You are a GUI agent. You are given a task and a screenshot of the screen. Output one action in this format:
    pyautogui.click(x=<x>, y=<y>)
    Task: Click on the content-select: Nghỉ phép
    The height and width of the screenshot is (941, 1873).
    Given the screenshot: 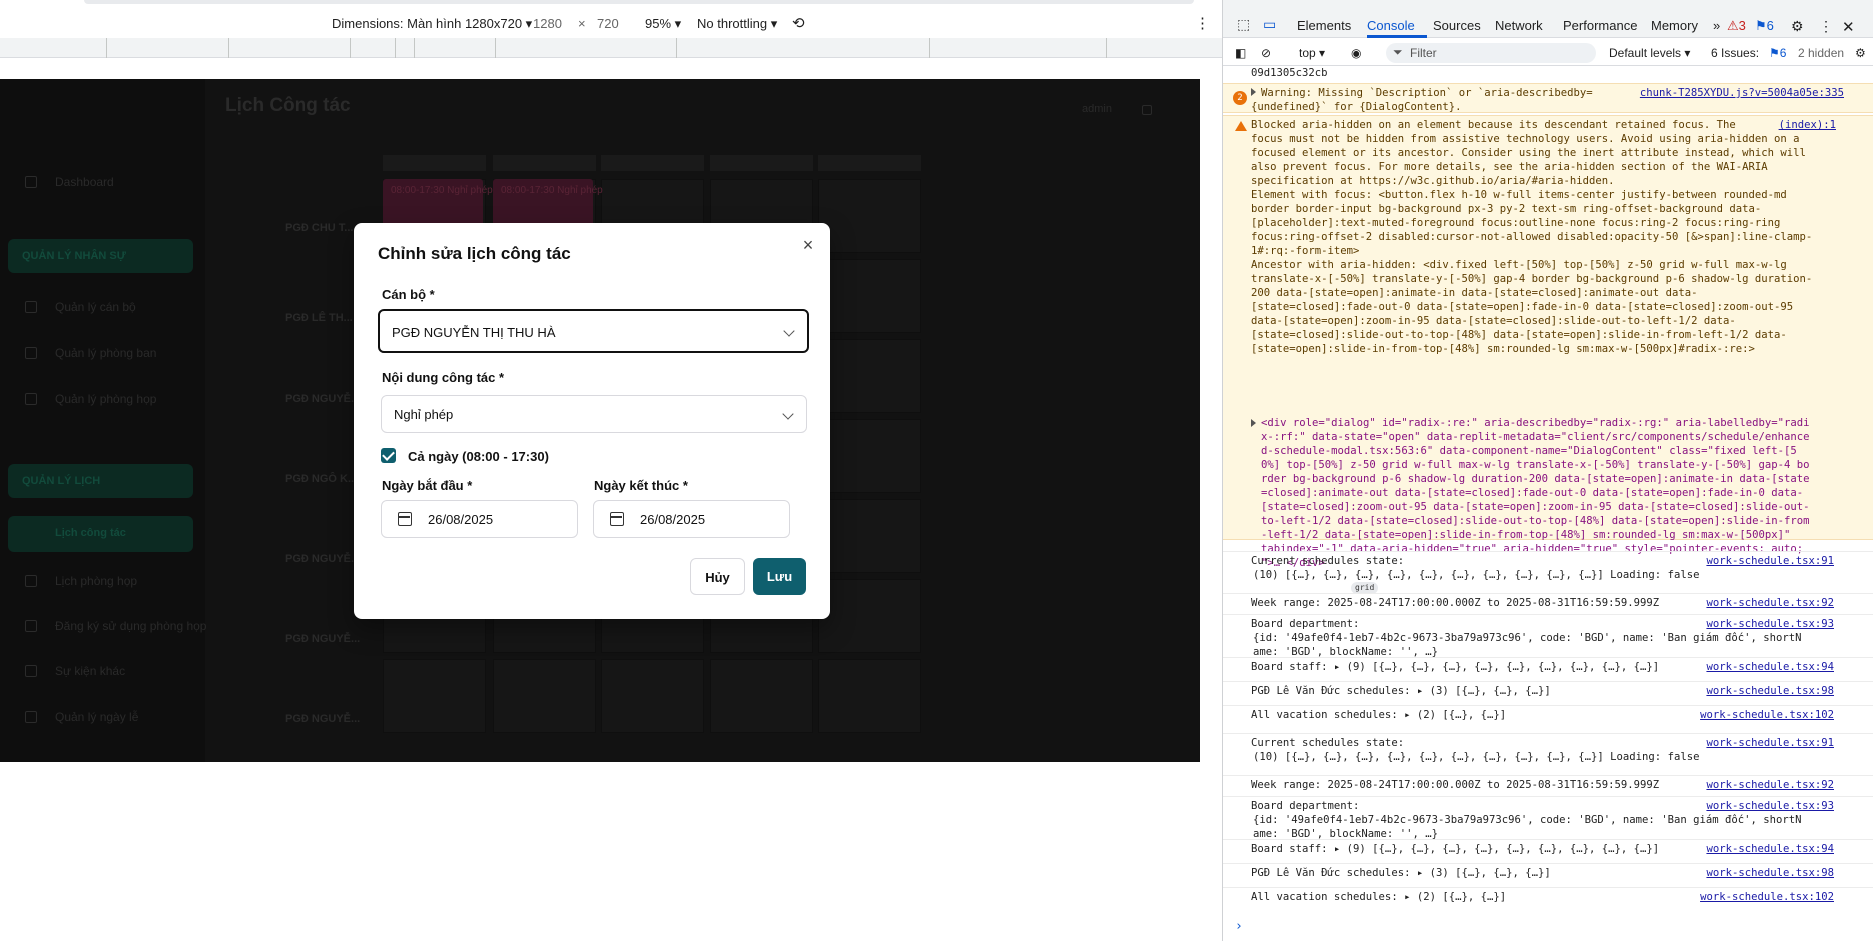 What is the action you would take?
    pyautogui.click(x=594, y=414)
    